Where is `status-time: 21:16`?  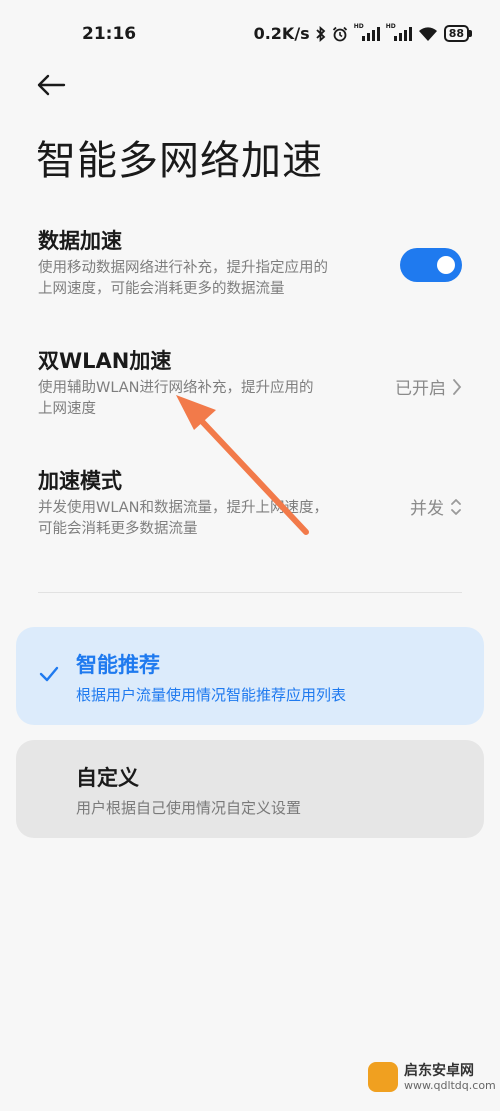
status-time: 21:16 is located at coordinates (109, 34).